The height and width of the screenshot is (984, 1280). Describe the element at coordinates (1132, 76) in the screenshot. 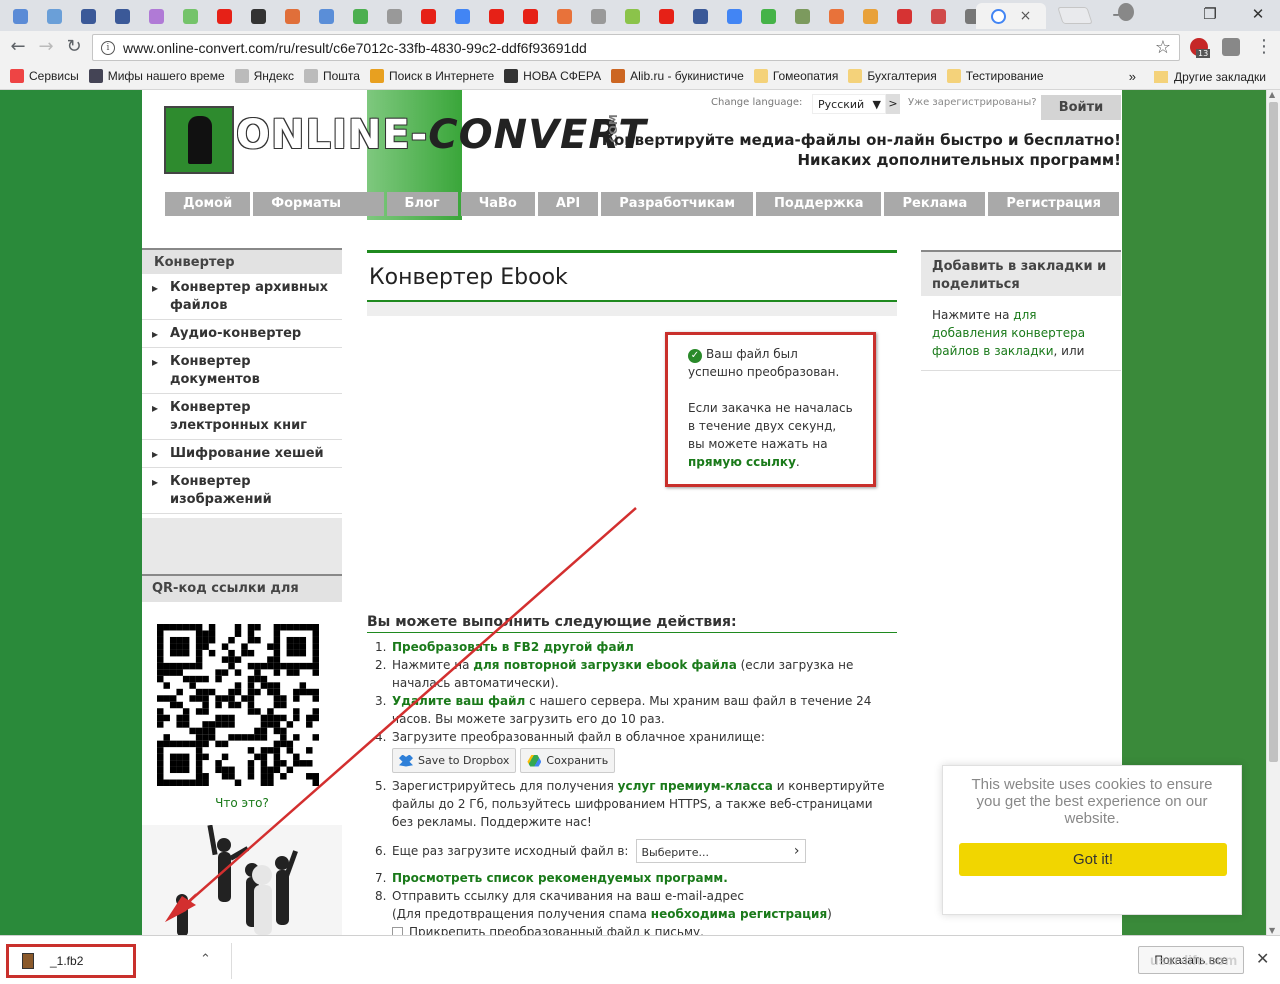

I see `more-bookmarks-icon: »` at that location.